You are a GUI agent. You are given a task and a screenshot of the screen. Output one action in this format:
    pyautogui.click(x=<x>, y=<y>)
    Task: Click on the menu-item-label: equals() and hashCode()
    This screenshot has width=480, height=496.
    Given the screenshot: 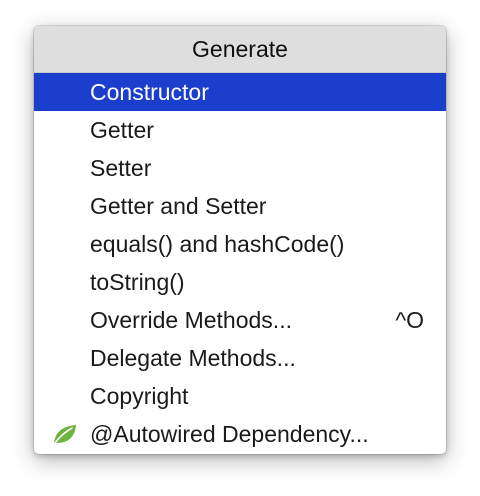 What is the action you would take?
    pyautogui.click(x=217, y=243)
    